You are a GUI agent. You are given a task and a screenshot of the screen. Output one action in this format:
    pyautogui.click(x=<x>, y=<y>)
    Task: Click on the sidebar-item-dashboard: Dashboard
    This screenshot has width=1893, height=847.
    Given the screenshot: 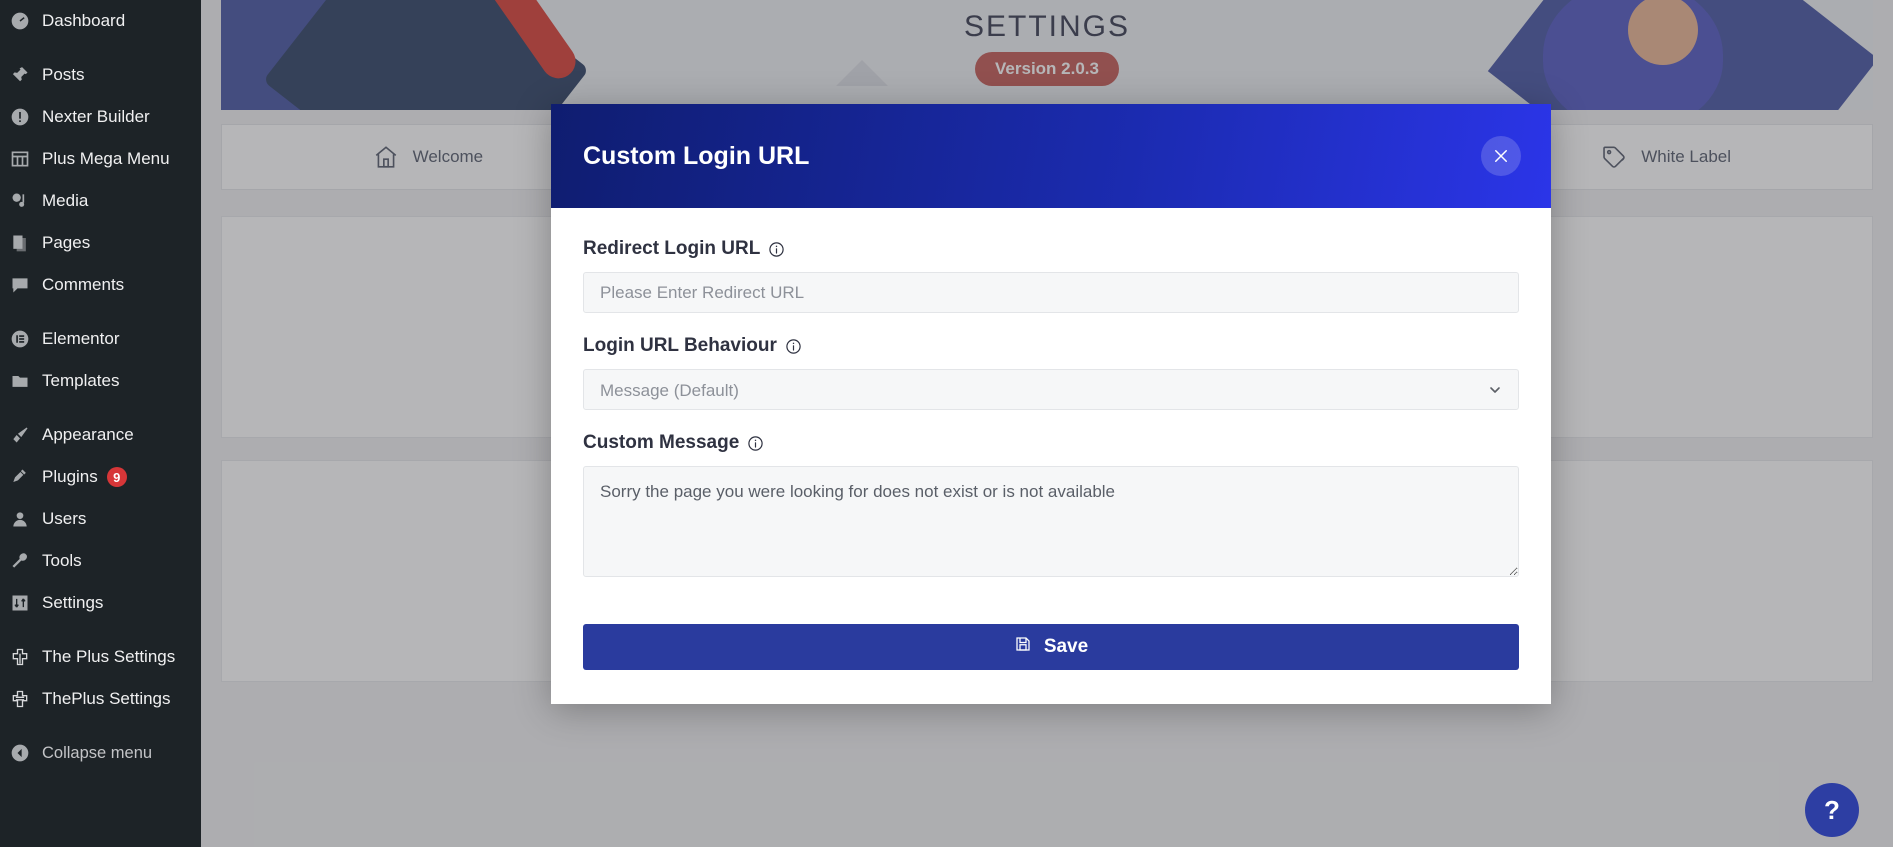 What is the action you would take?
    pyautogui.click(x=100, y=21)
    